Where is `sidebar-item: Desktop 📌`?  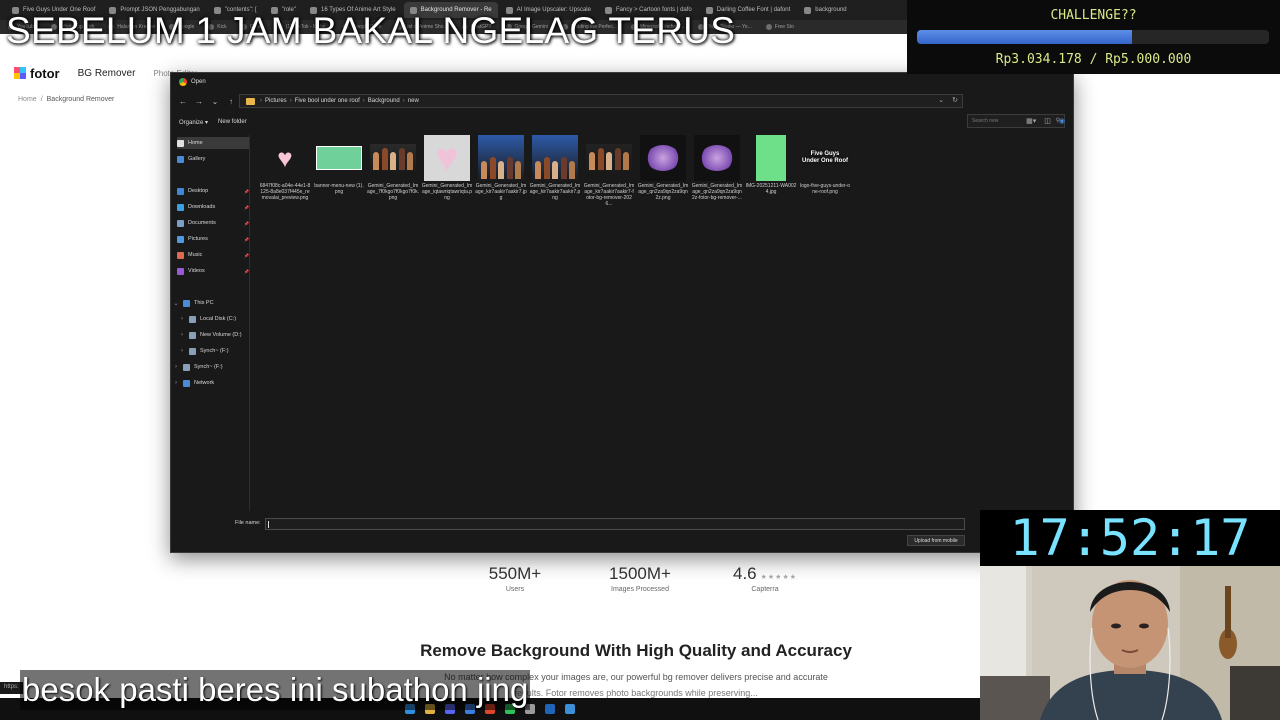
sidebar-item: Desktop 📌 is located at coordinates (213, 191).